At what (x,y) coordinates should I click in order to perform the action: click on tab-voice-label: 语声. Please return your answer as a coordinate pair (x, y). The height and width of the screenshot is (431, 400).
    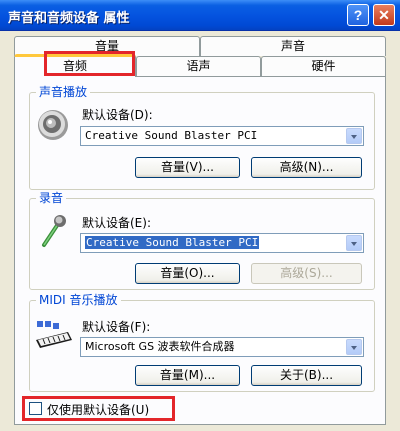
    Looking at the image, I should click on (198, 66).